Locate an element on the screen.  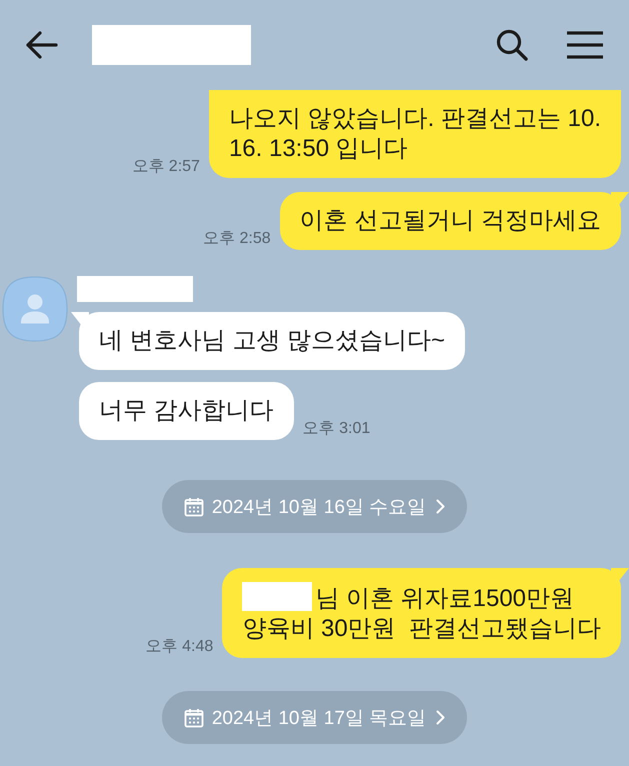
message-time: 오후 2:58 is located at coordinates (237, 239).